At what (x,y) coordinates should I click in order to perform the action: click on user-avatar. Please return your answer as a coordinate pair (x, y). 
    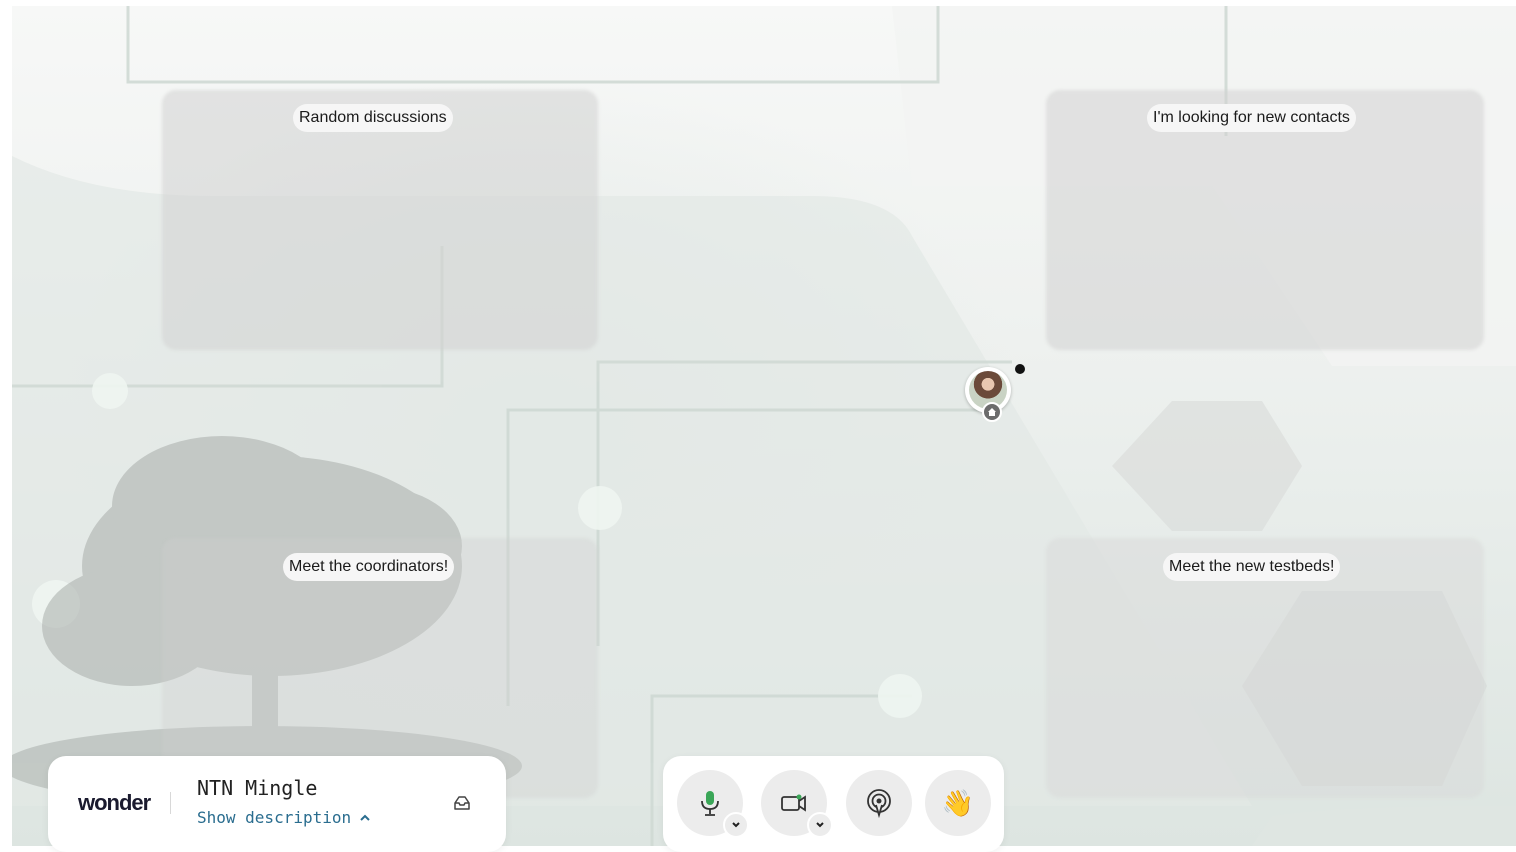
    Looking at the image, I should click on (988, 394).